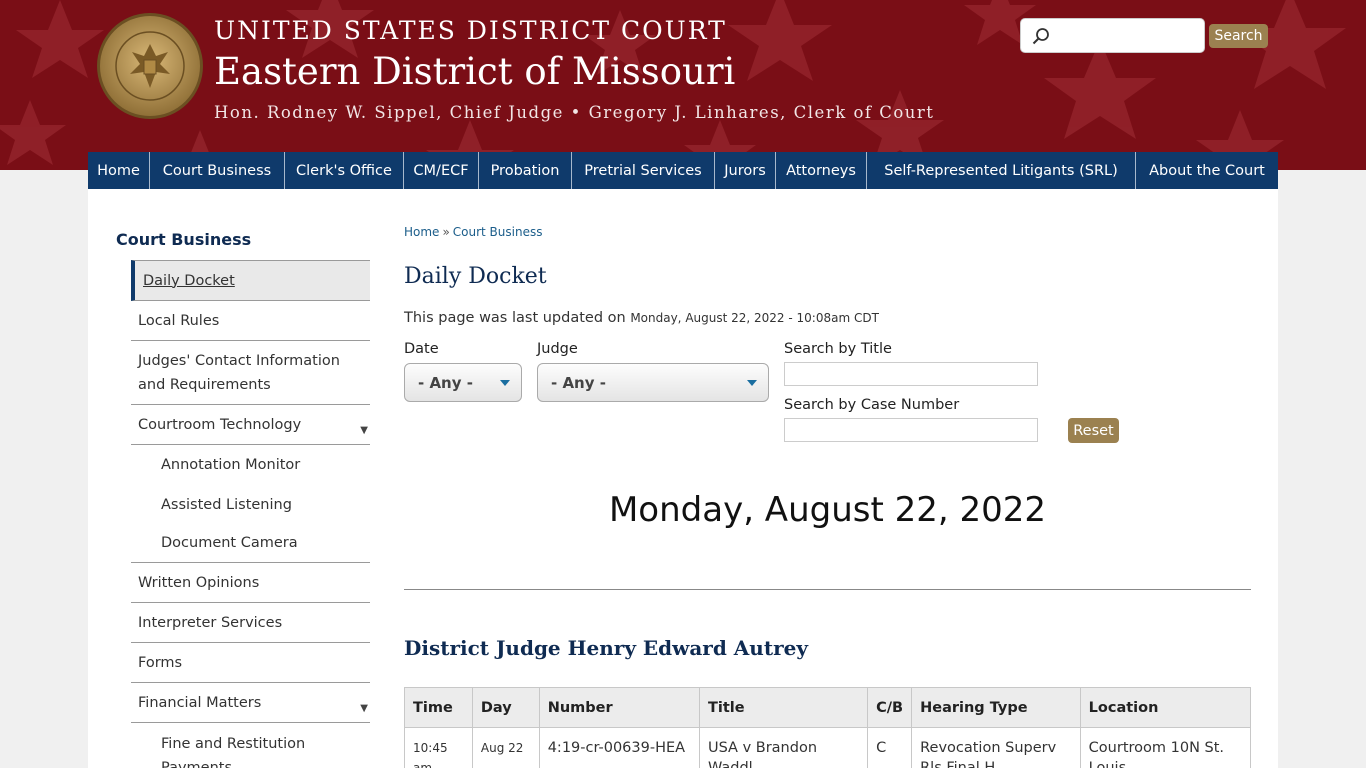 This screenshot has width=1366, height=768. Describe the element at coordinates (827, 510) in the screenshot. I see `docket-date-heading: Monday, August 22, 2022` at that location.